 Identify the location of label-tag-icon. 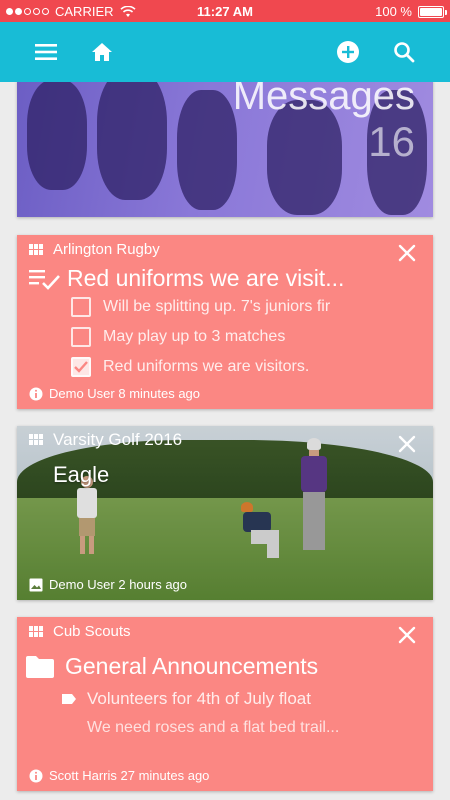
(69, 699).